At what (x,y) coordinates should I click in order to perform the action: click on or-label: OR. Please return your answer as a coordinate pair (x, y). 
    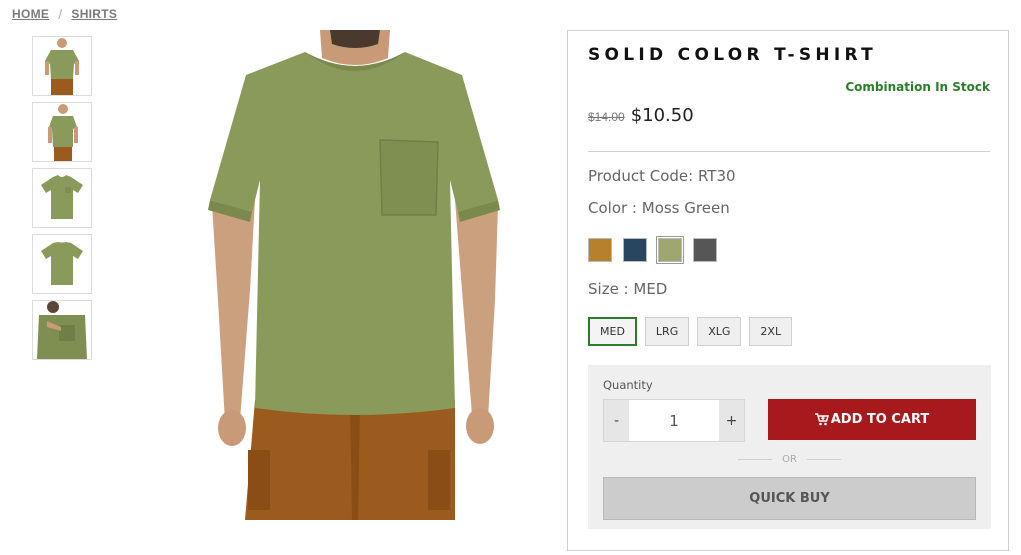
    Looking at the image, I should click on (789, 459).